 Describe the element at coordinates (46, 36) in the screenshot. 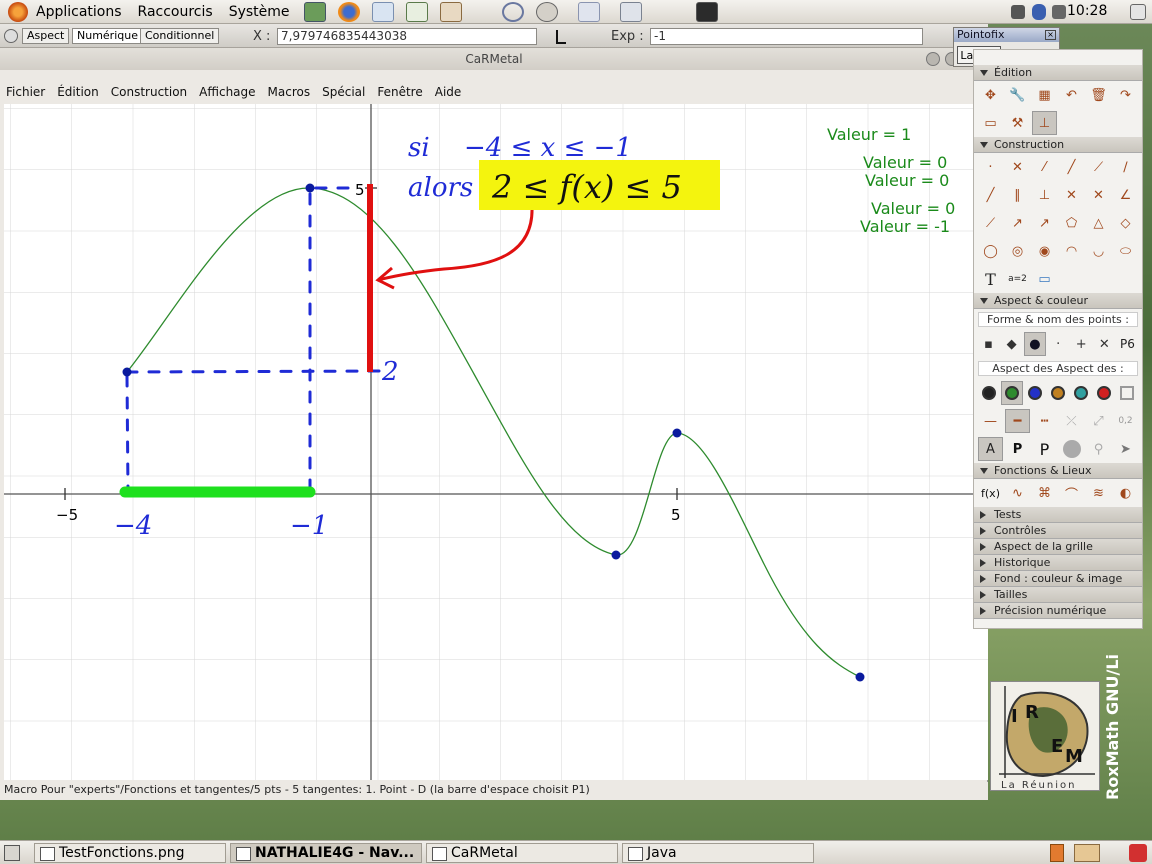

I see `tab-aspect: Aspect` at that location.